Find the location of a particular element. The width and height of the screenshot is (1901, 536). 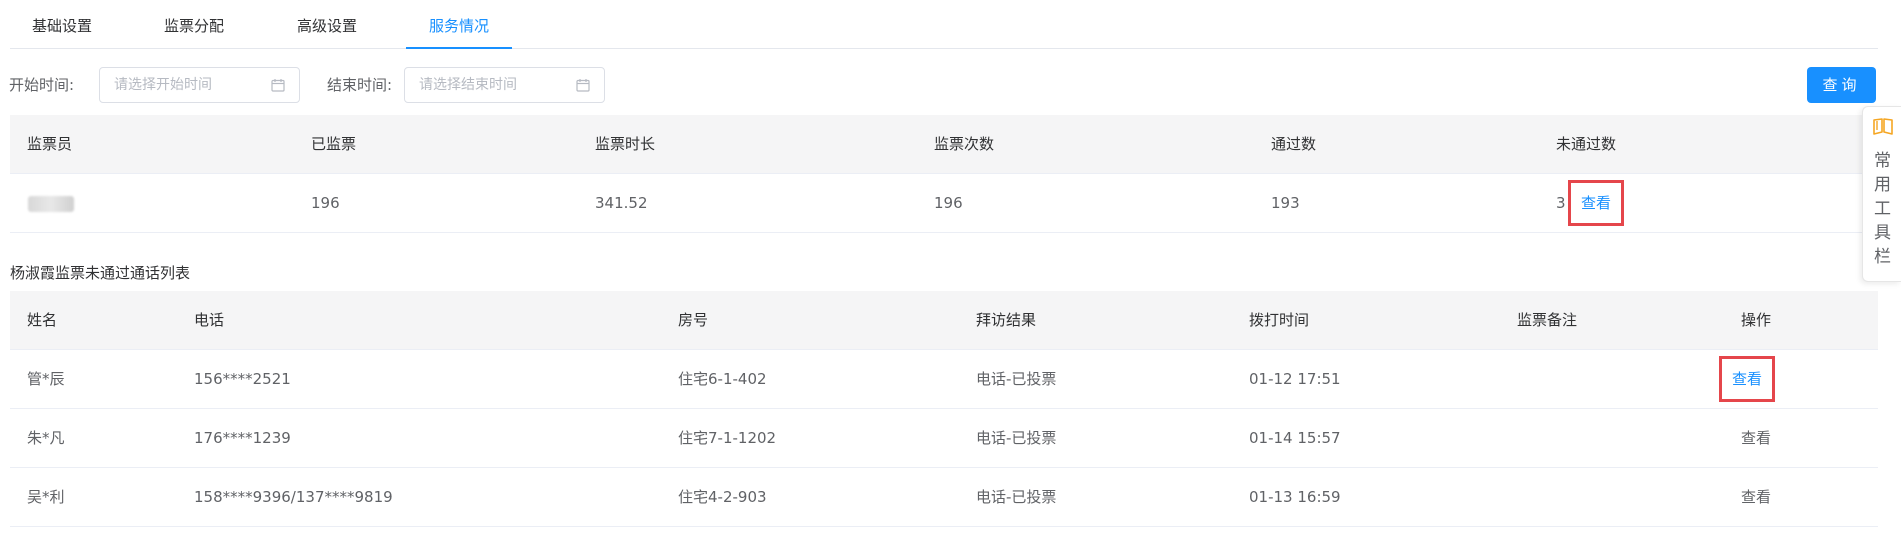

start-time-input: 请选择开始时间 is located at coordinates (199, 85).